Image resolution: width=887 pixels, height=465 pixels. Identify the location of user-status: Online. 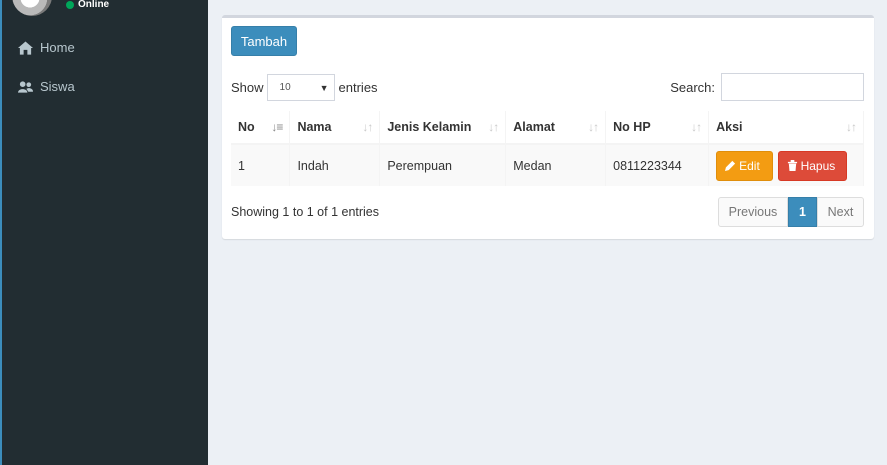
(87, 5).